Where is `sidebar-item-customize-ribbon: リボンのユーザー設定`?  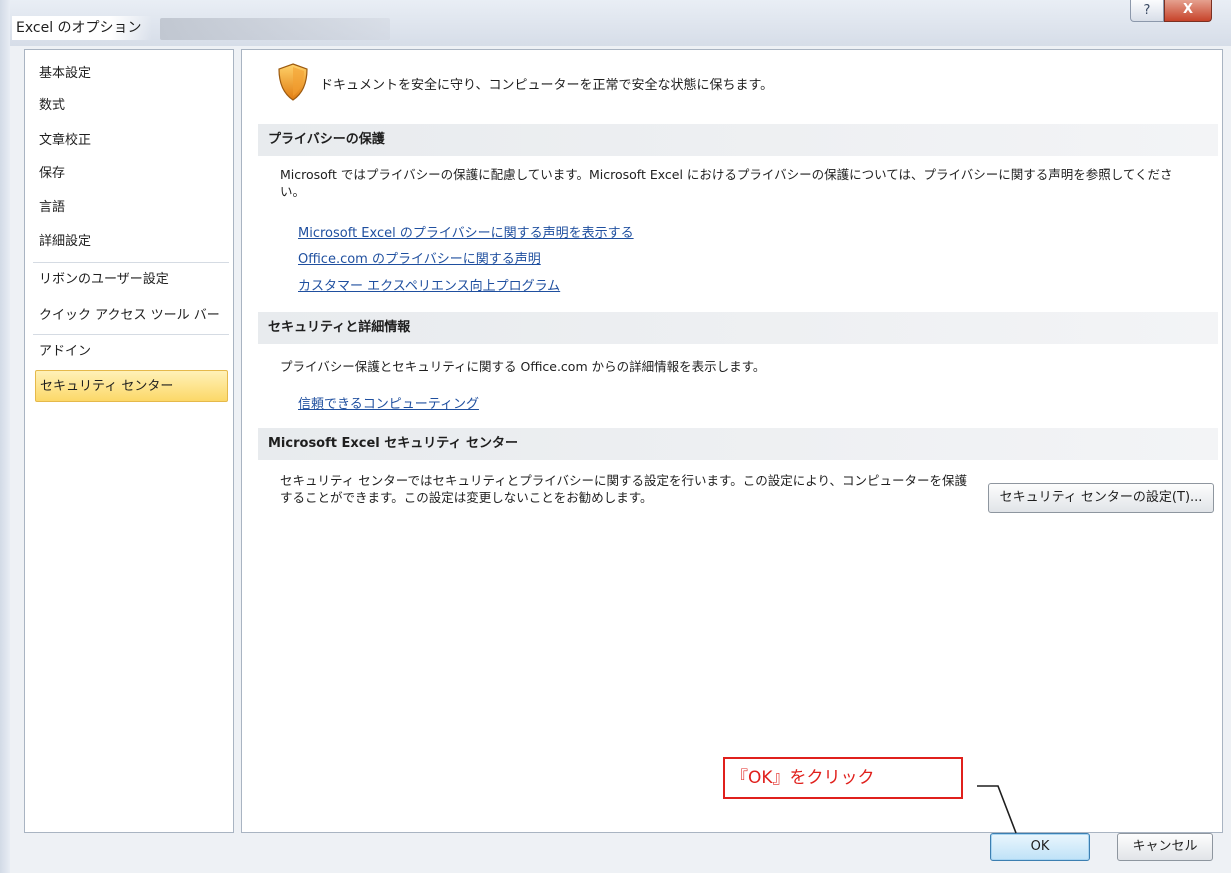 sidebar-item-customize-ribbon: リボンのユーザー設定 is located at coordinates (131, 280).